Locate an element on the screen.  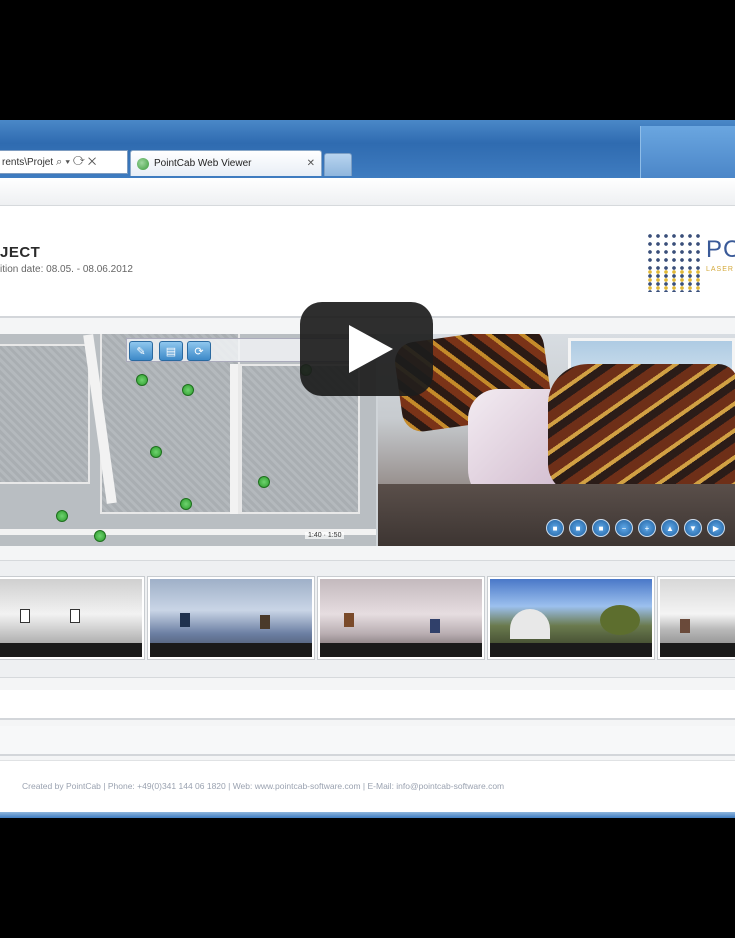
pano-controls: ■ ■ ■ − + ▲ ▼ ▶ is located at coordinates (640, 528).